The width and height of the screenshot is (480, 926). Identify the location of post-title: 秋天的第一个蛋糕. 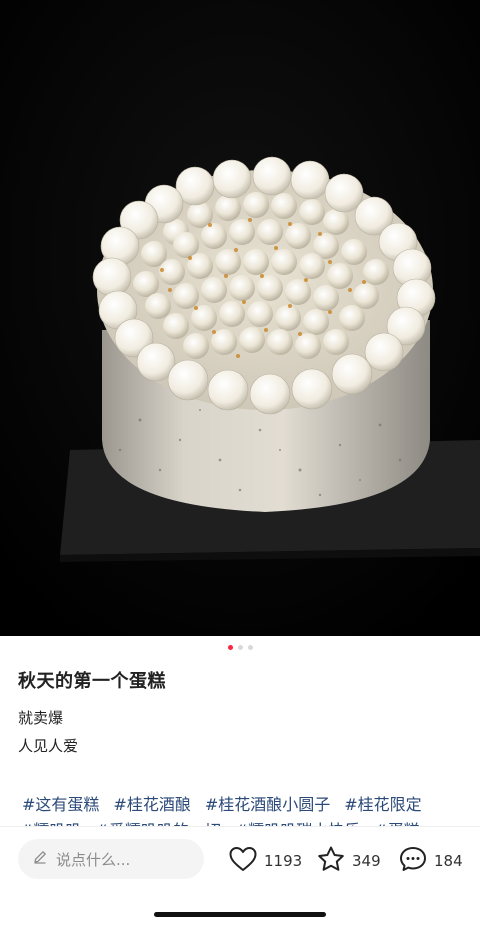
(92, 681).